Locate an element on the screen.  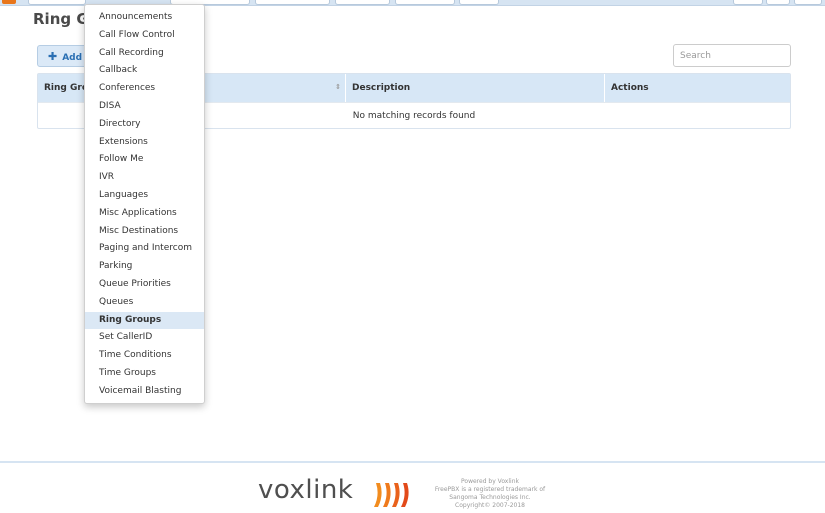
menu-item-callback: Callback is located at coordinates (144, 71).